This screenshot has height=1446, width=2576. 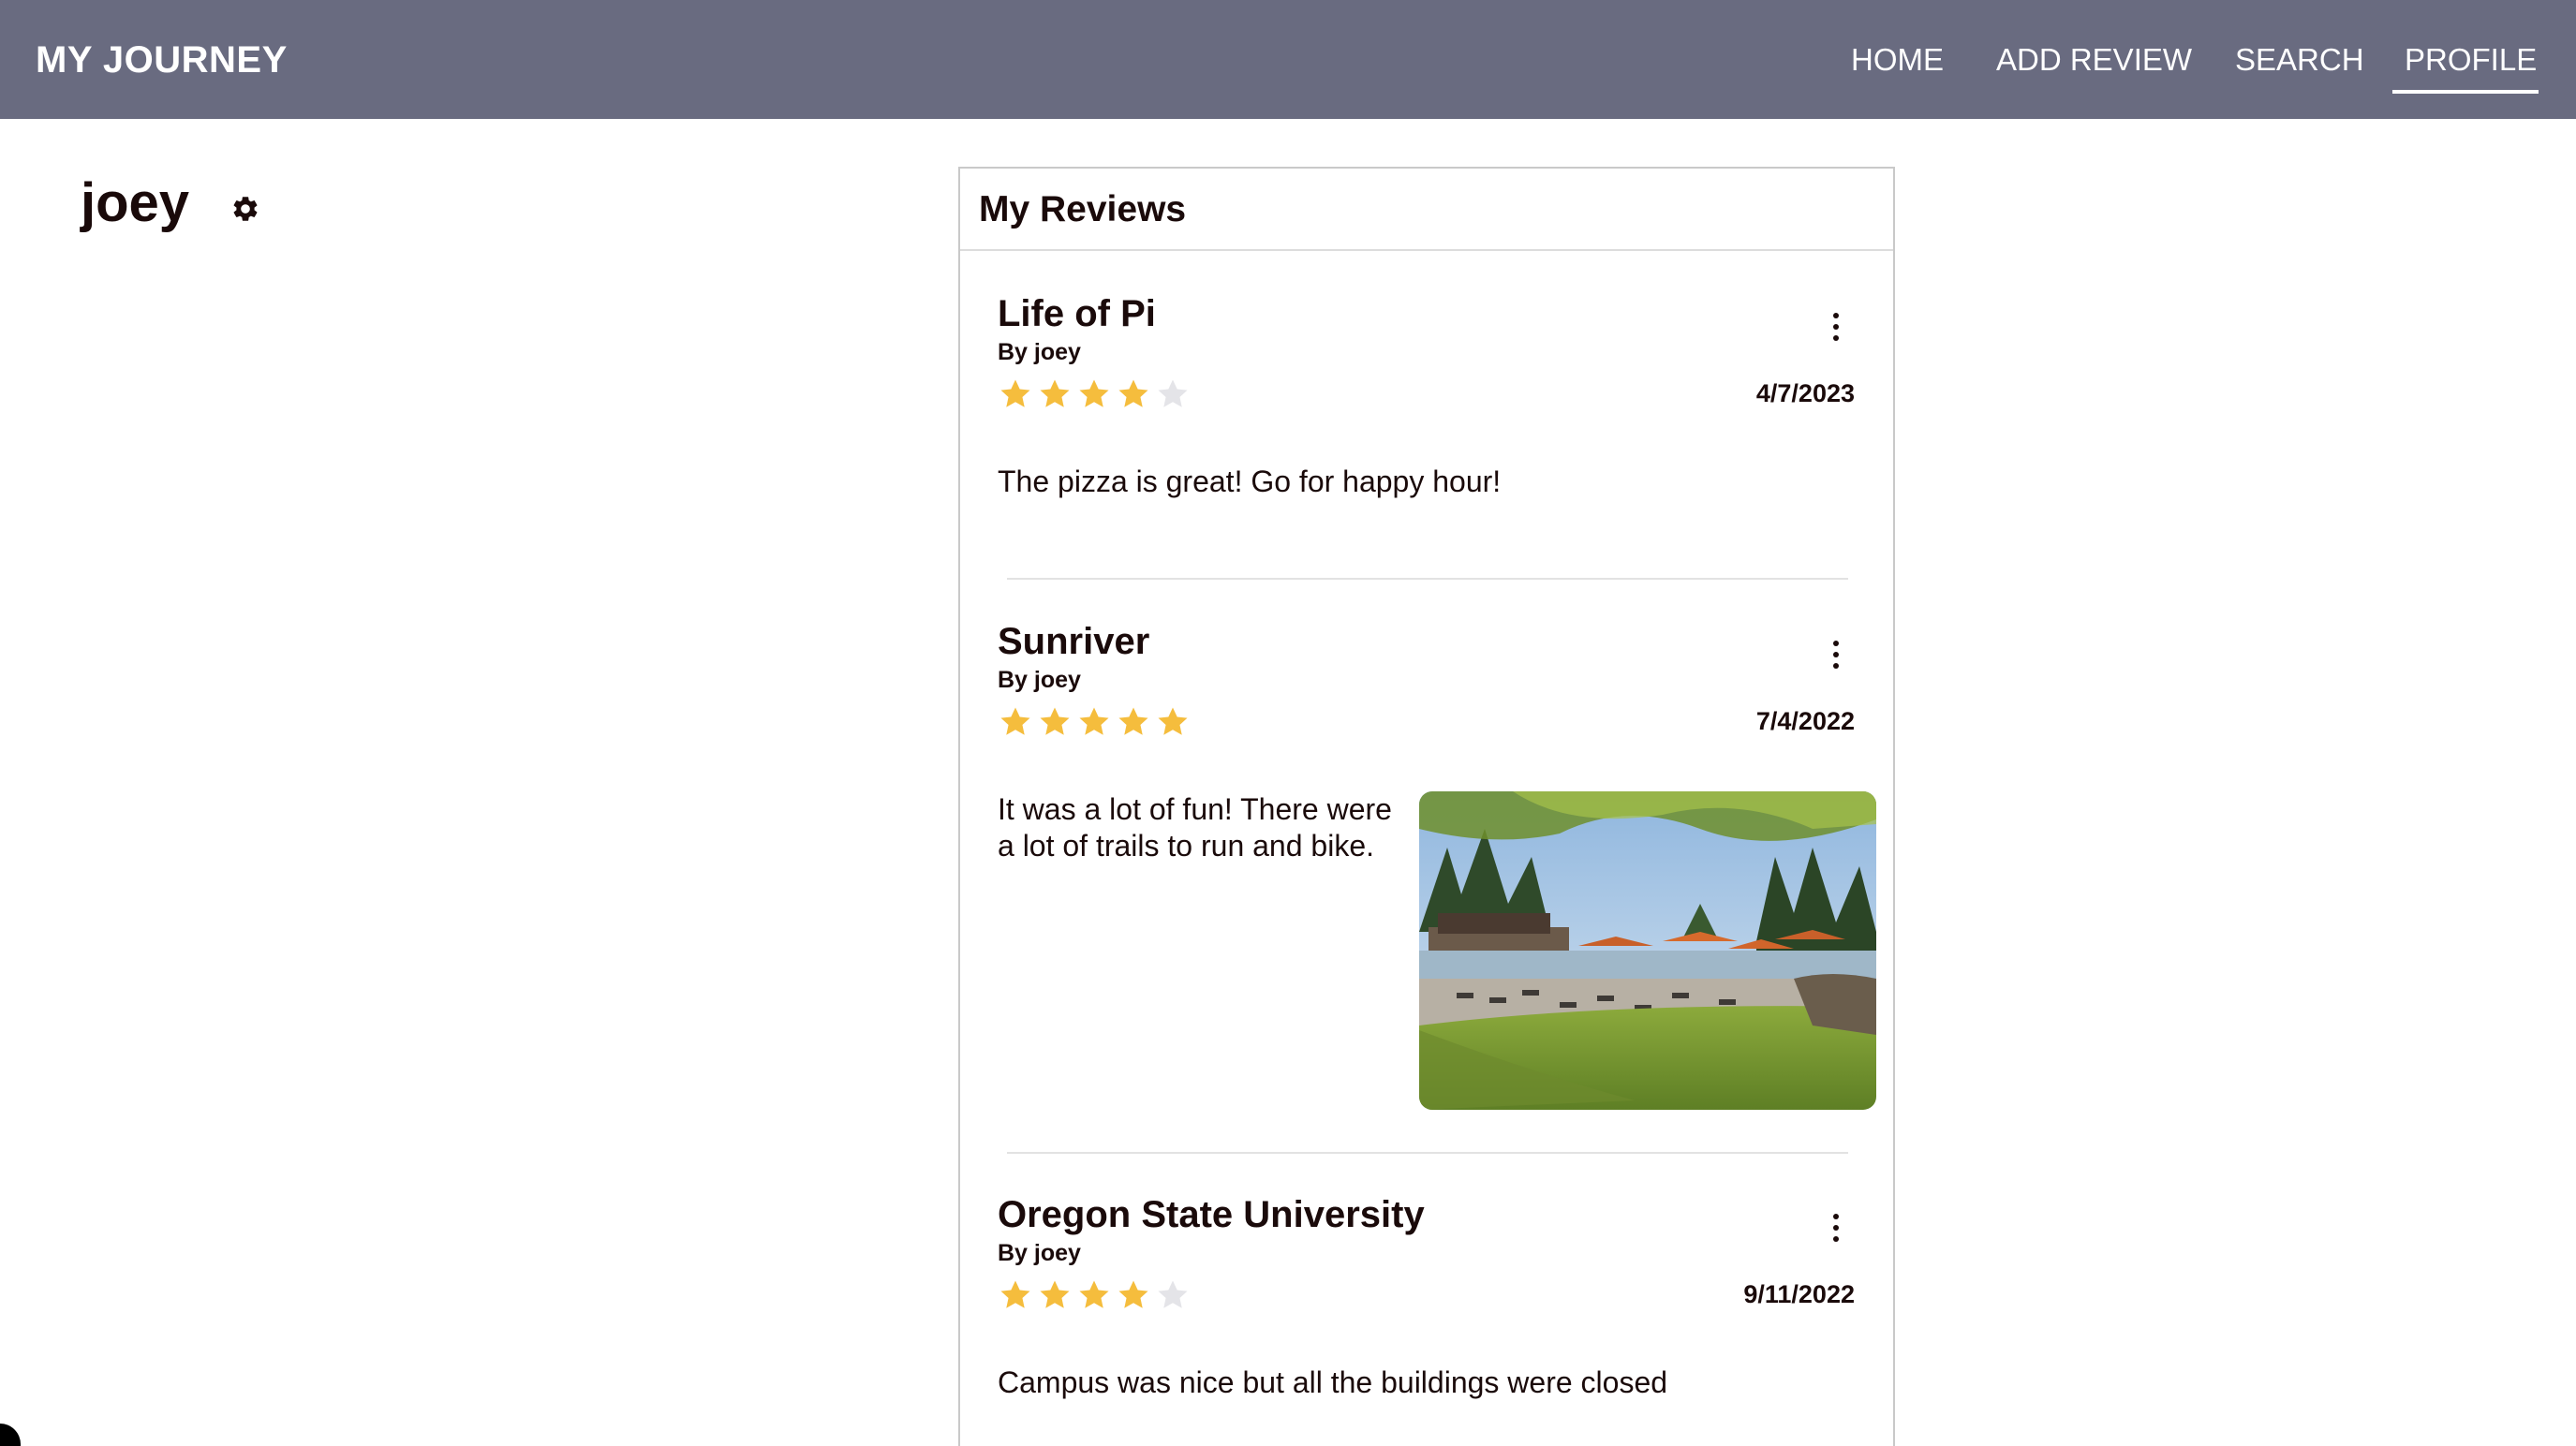 What do you see at coordinates (1426, 210) in the screenshot?
I see `panel-header: My Reviews` at bounding box center [1426, 210].